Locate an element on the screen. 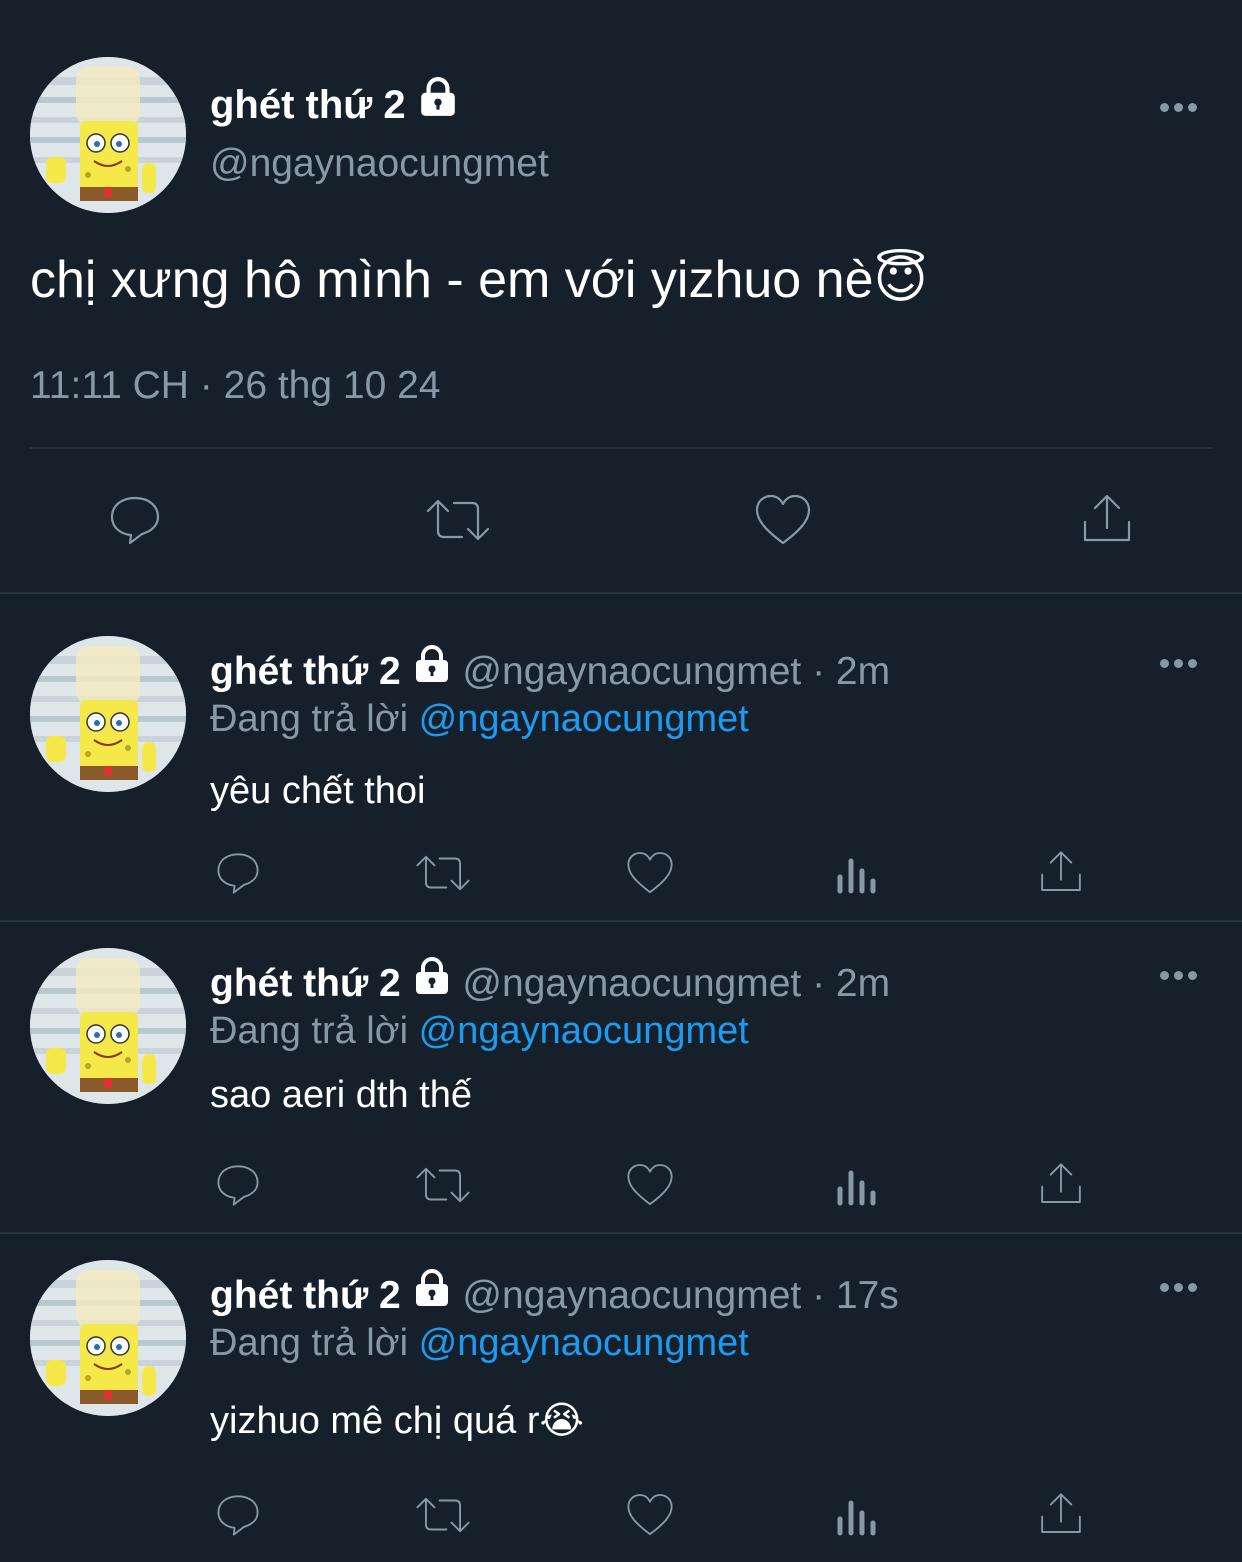  tweet-text: chị xưng hô mình - em với yizhuo nè😇 is located at coordinates (479, 280).